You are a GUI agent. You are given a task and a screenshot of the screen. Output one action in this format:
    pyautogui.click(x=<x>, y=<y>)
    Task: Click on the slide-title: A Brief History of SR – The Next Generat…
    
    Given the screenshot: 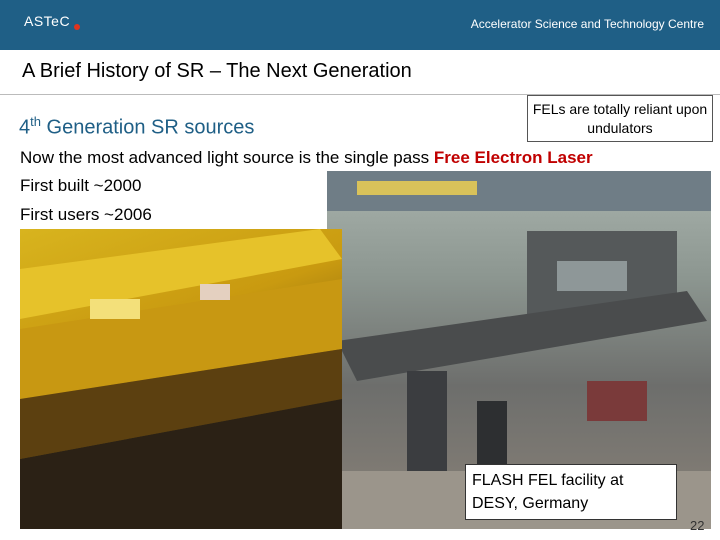 What is the action you would take?
    pyautogui.click(x=217, y=71)
    